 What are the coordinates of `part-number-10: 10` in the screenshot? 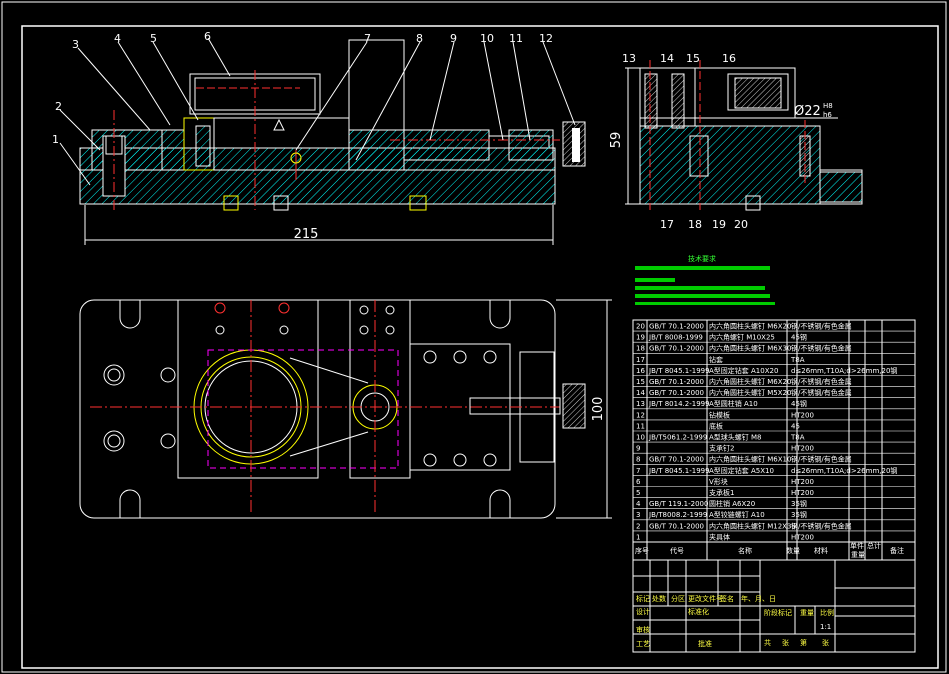 It's located at (487, 38).